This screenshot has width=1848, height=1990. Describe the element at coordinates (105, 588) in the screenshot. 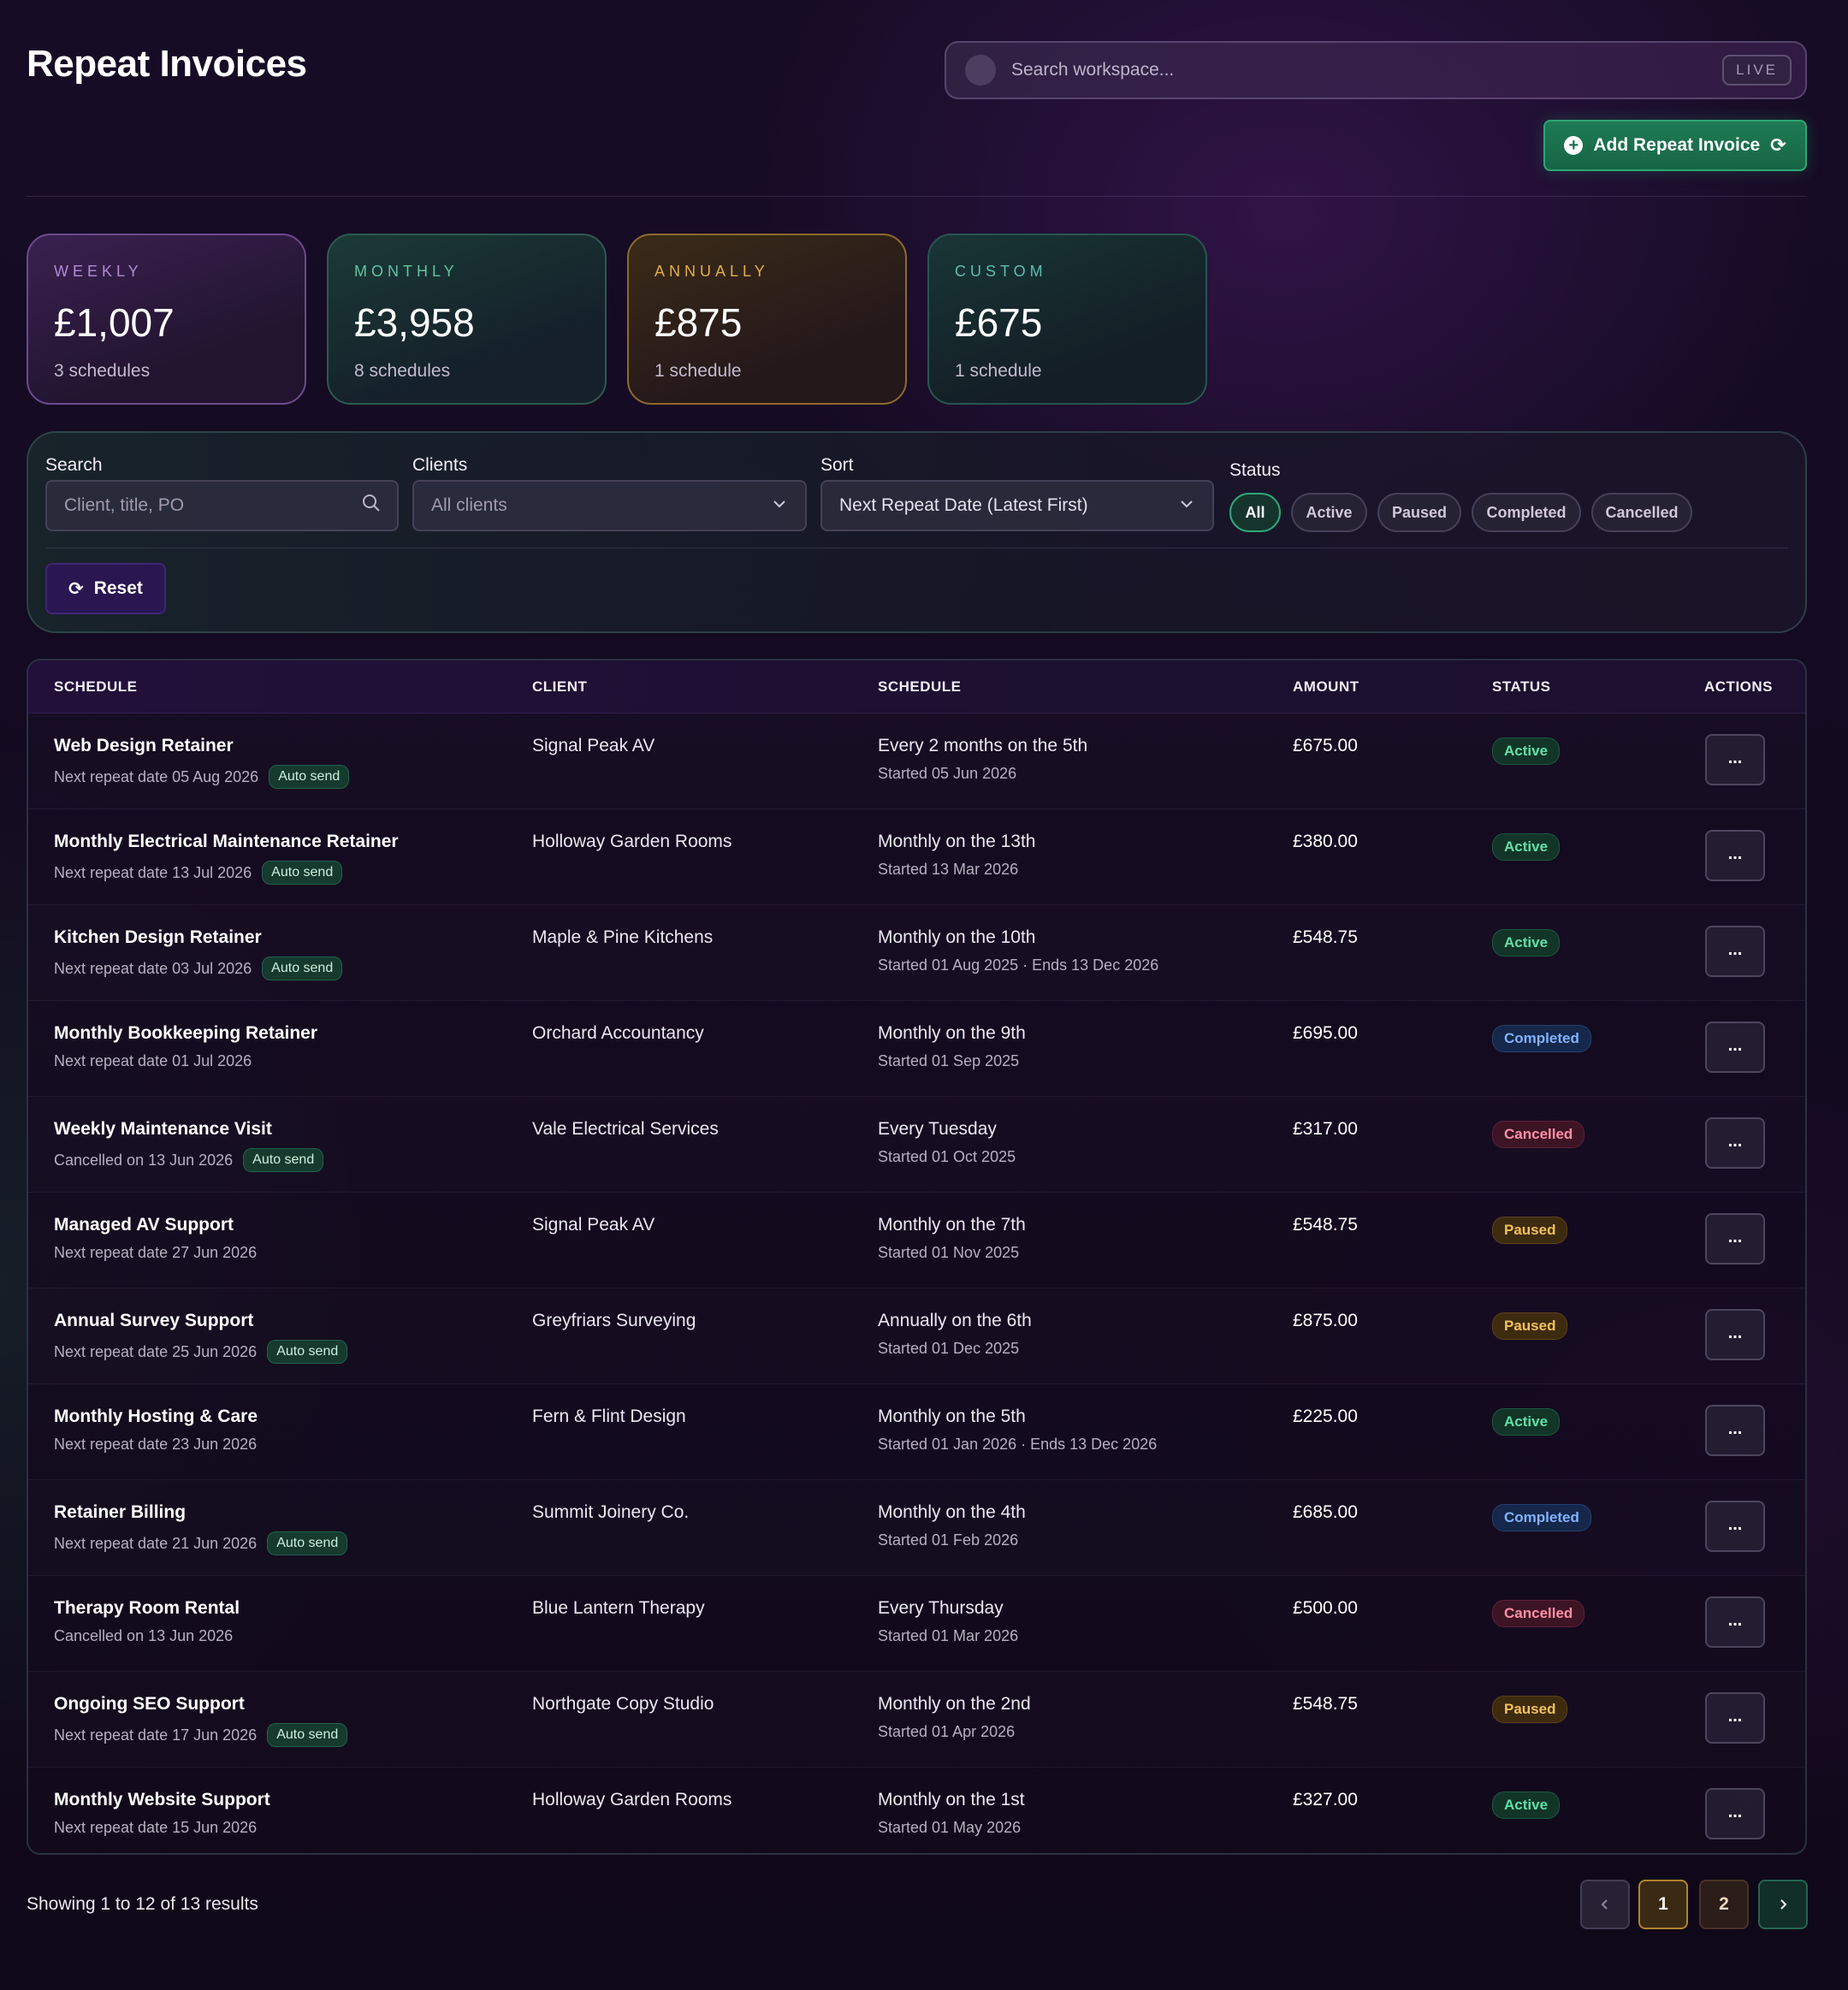

I see `reset-button: ⟳ Reset` at that location.